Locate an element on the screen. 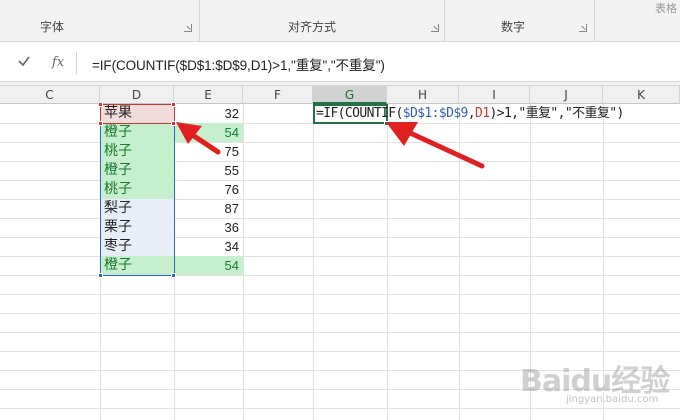 This screenshot has width=680, height=420. column-header-i: I is located at coordinates (494, 95).